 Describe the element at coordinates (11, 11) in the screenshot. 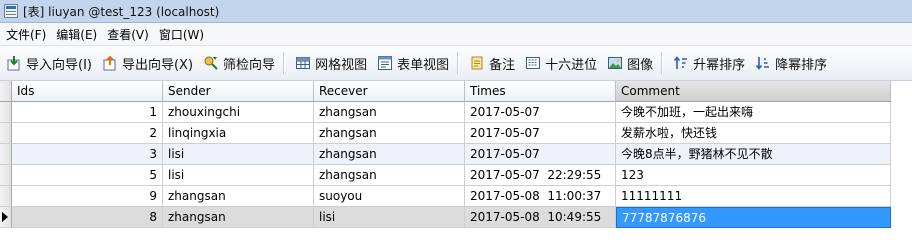

I see `table-icon` at that location.